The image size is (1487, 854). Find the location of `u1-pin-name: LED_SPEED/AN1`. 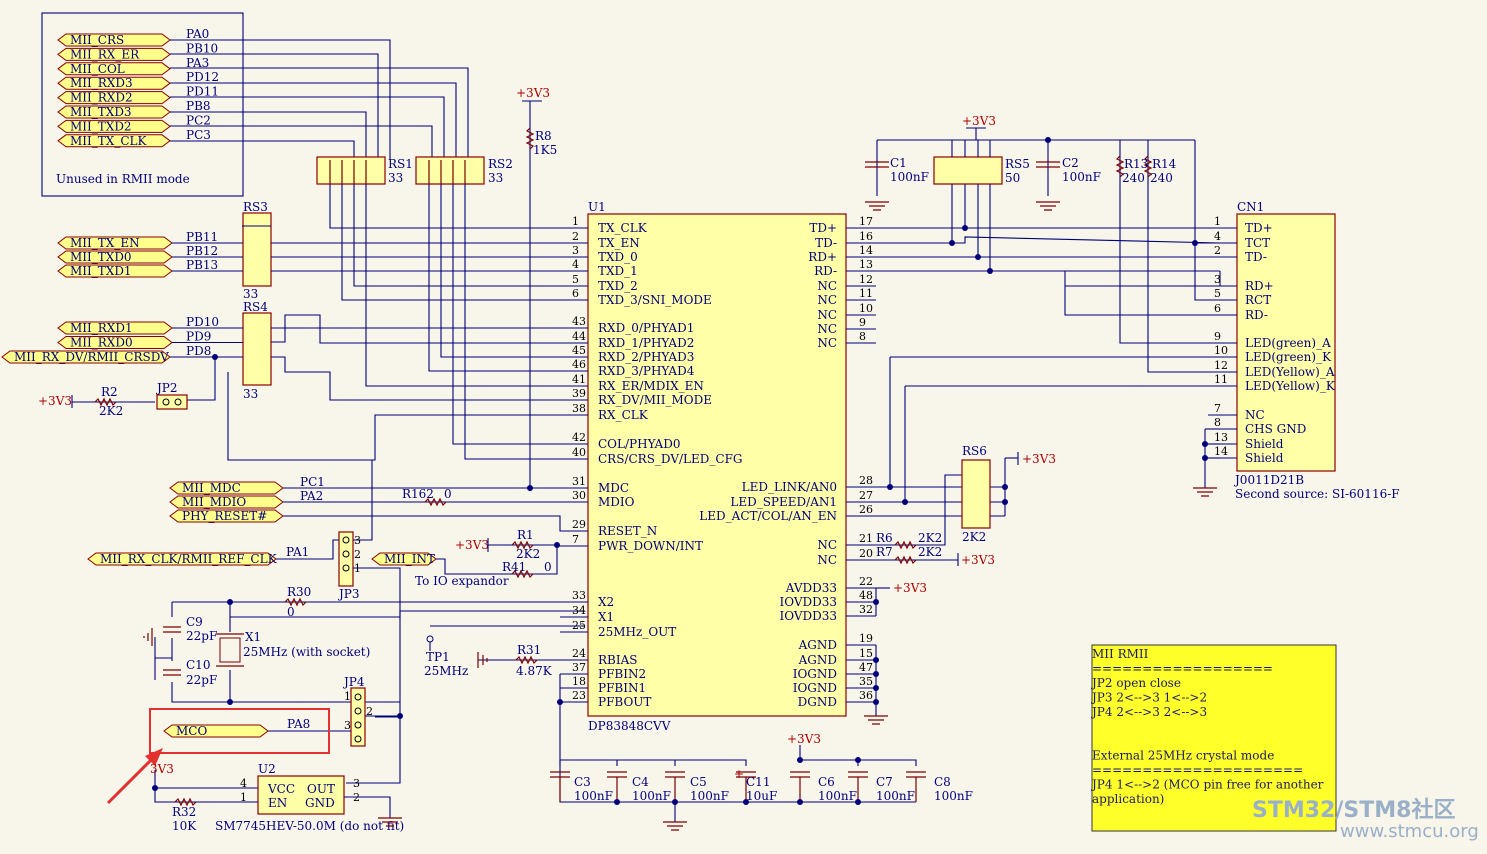

u1-pin-name: LED_SPEED/AN1 is located at coordinates (783, 502).